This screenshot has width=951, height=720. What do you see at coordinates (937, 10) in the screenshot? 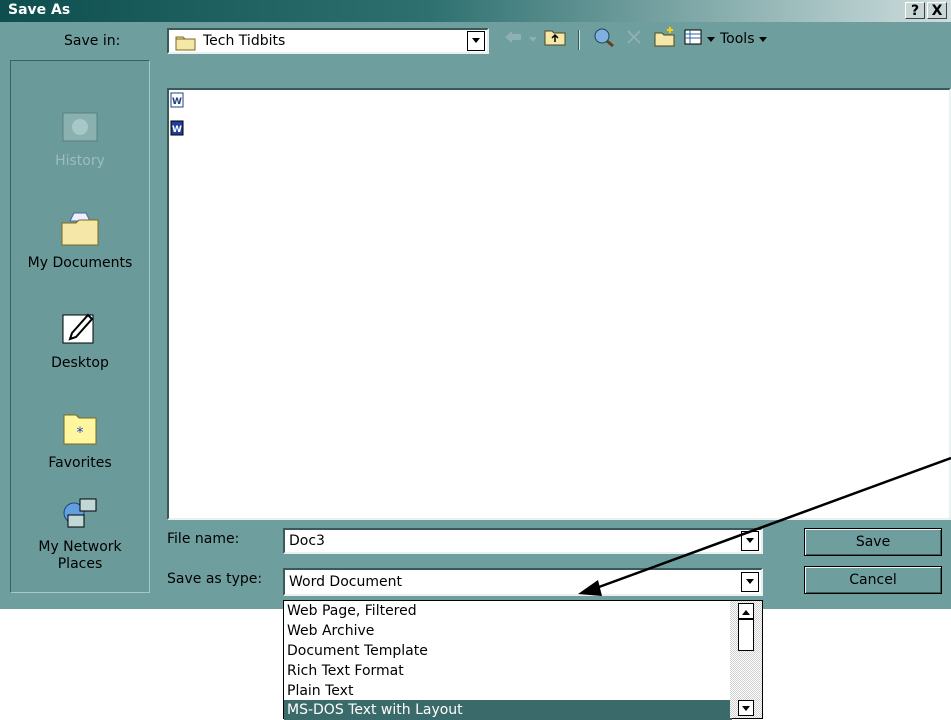
I see `close-button: X` at bounding box center [937, 10].